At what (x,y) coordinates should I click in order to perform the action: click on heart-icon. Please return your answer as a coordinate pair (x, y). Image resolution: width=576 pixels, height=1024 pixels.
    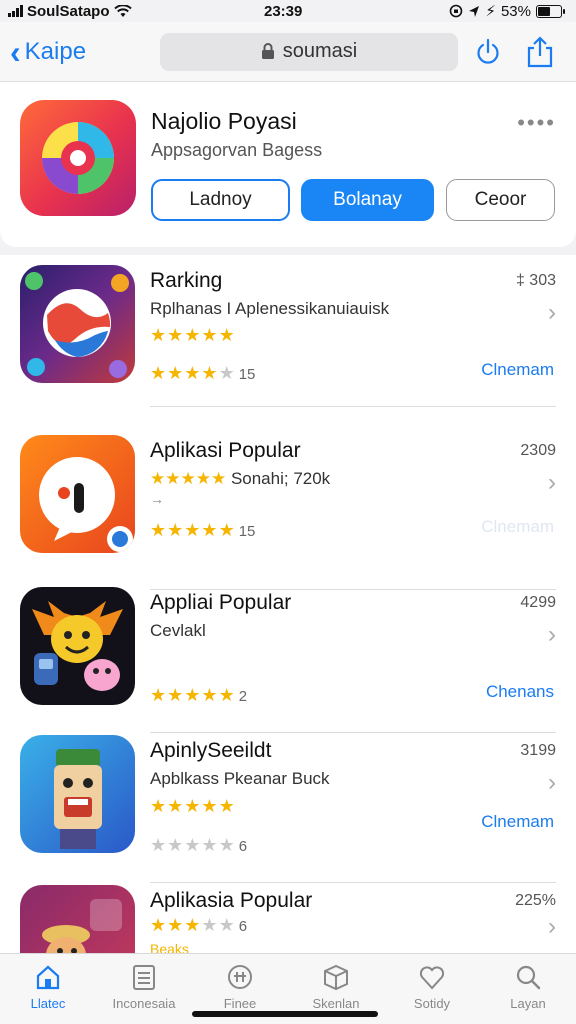
    Looking at the image, I should click on (432, 978).